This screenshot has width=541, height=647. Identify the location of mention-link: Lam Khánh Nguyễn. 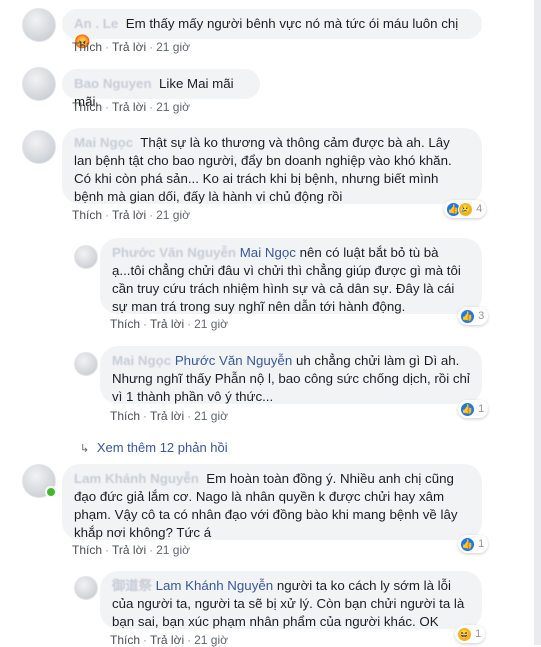
(215, 585).